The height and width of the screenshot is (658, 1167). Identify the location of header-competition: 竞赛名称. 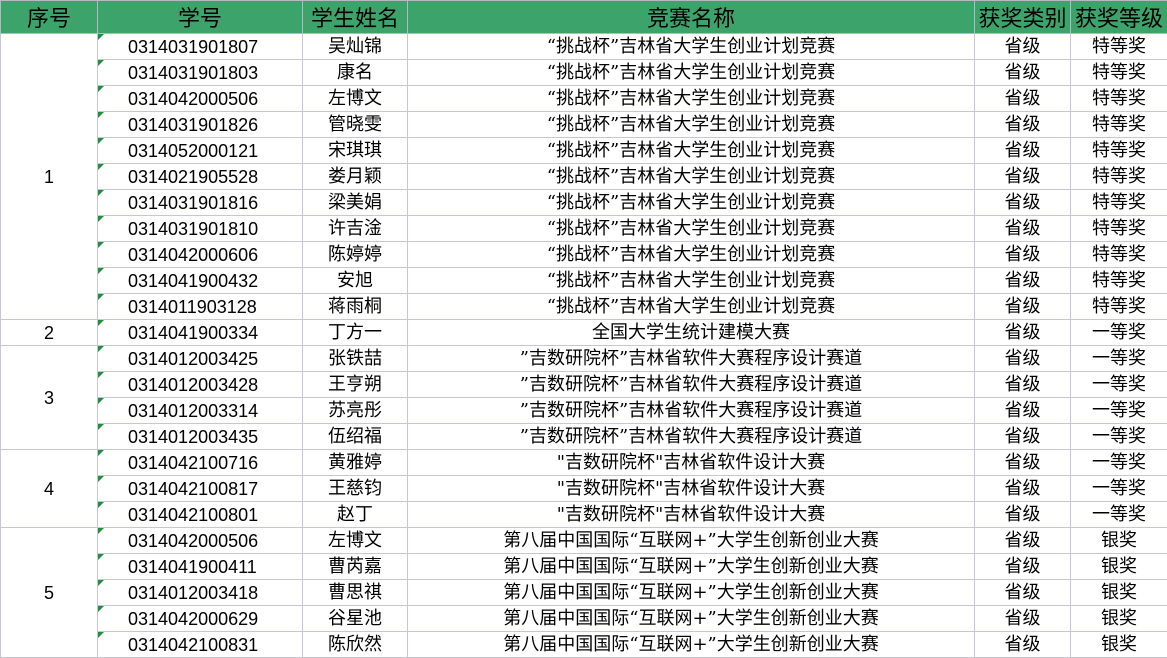
(691, 17).